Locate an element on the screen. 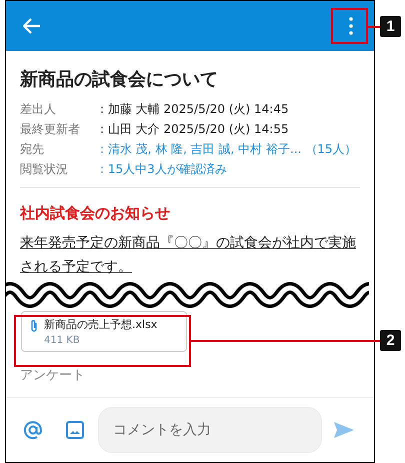 This screenshot has width=405, height=463. file-size: 411 KB is located at coordinates (62, 340).